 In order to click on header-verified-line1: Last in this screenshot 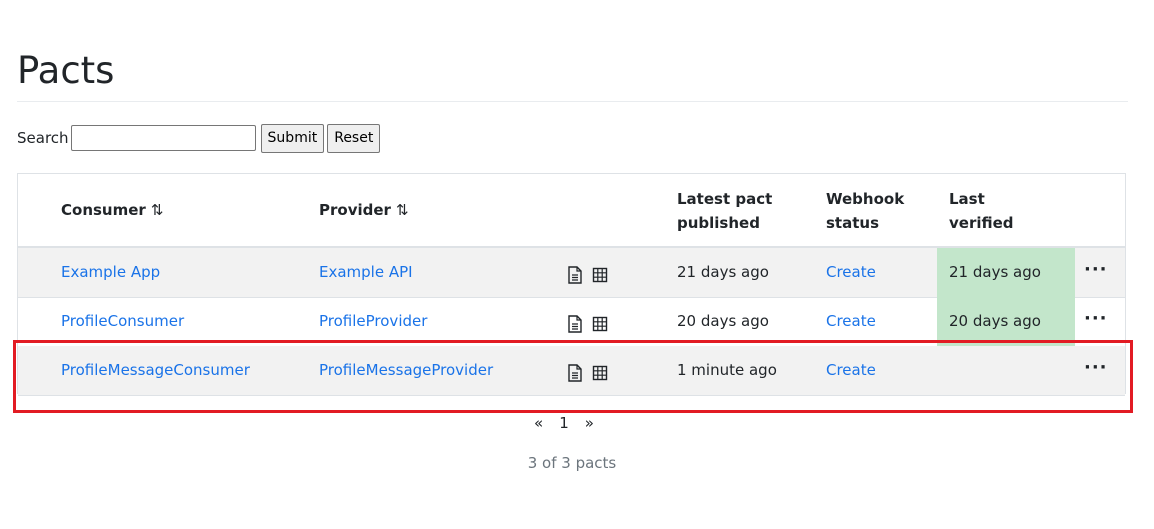, I will do `click(967, 199)`.